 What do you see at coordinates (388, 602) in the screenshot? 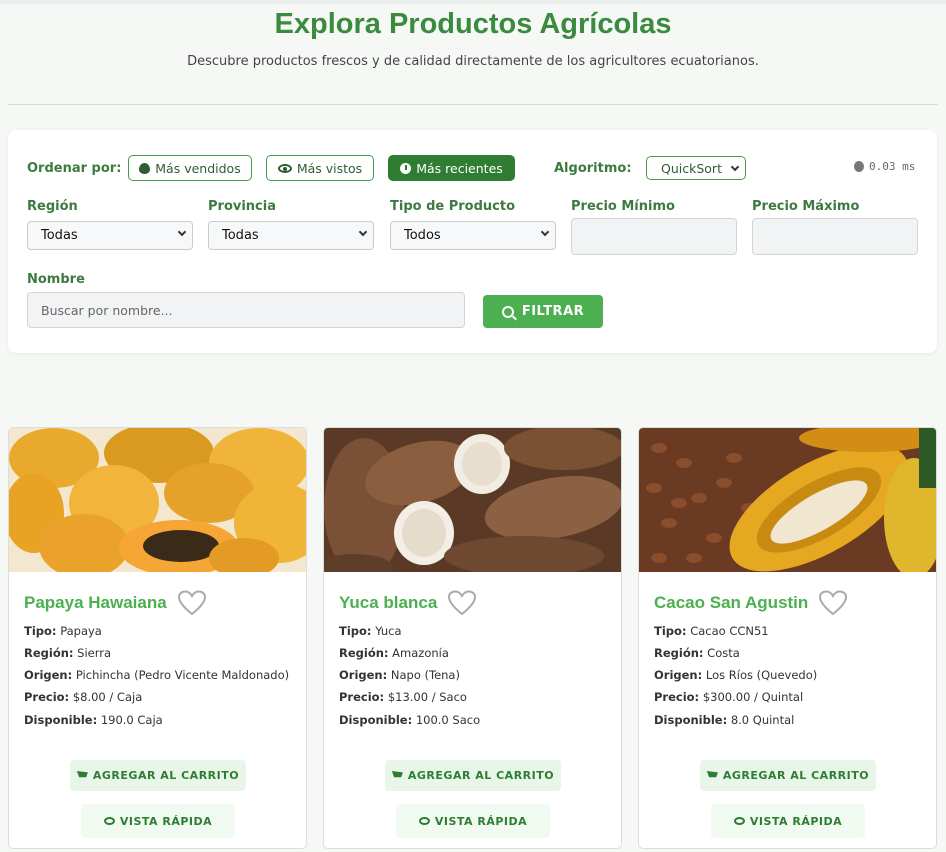
I see `product-name: Yuca blanca` at bounding box center [388, 602].